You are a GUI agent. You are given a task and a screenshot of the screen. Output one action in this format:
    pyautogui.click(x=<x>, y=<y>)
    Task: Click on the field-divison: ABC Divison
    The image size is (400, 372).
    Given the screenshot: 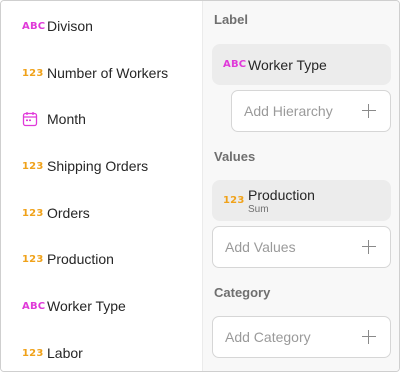 What is the action you would take?
    pyautogui.click(x=101, y=26)
    